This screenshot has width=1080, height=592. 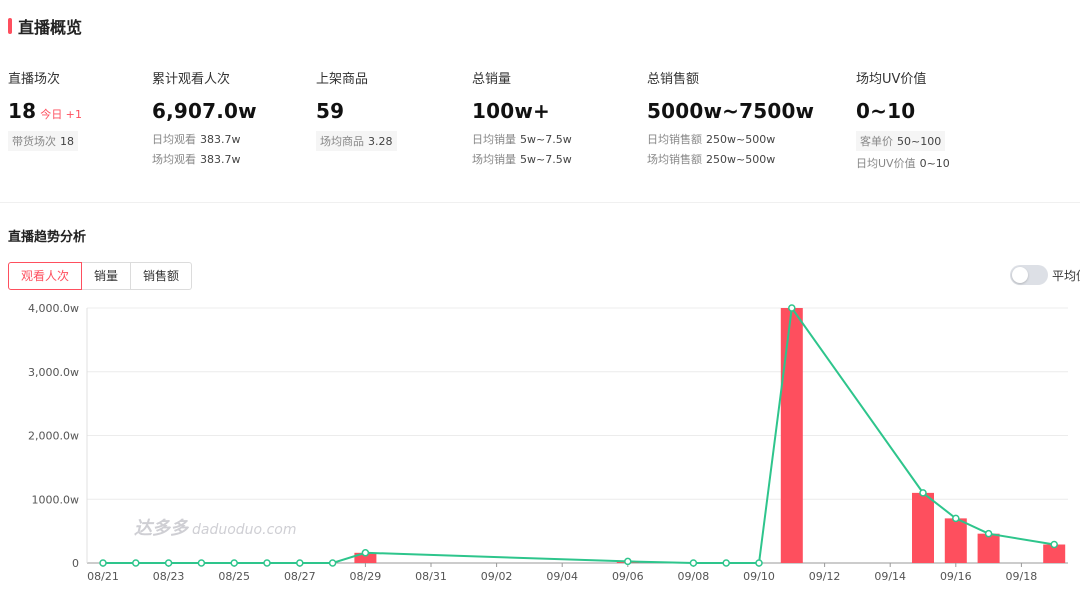 I want to click on stat-value: 59, so click(x=330, y=111).